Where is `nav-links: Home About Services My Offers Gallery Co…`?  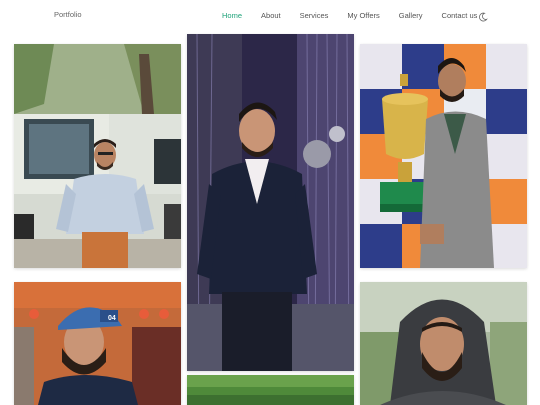
nav-links: Home About Services My Offers Gallery Co… is located at coordinates (381, 15).